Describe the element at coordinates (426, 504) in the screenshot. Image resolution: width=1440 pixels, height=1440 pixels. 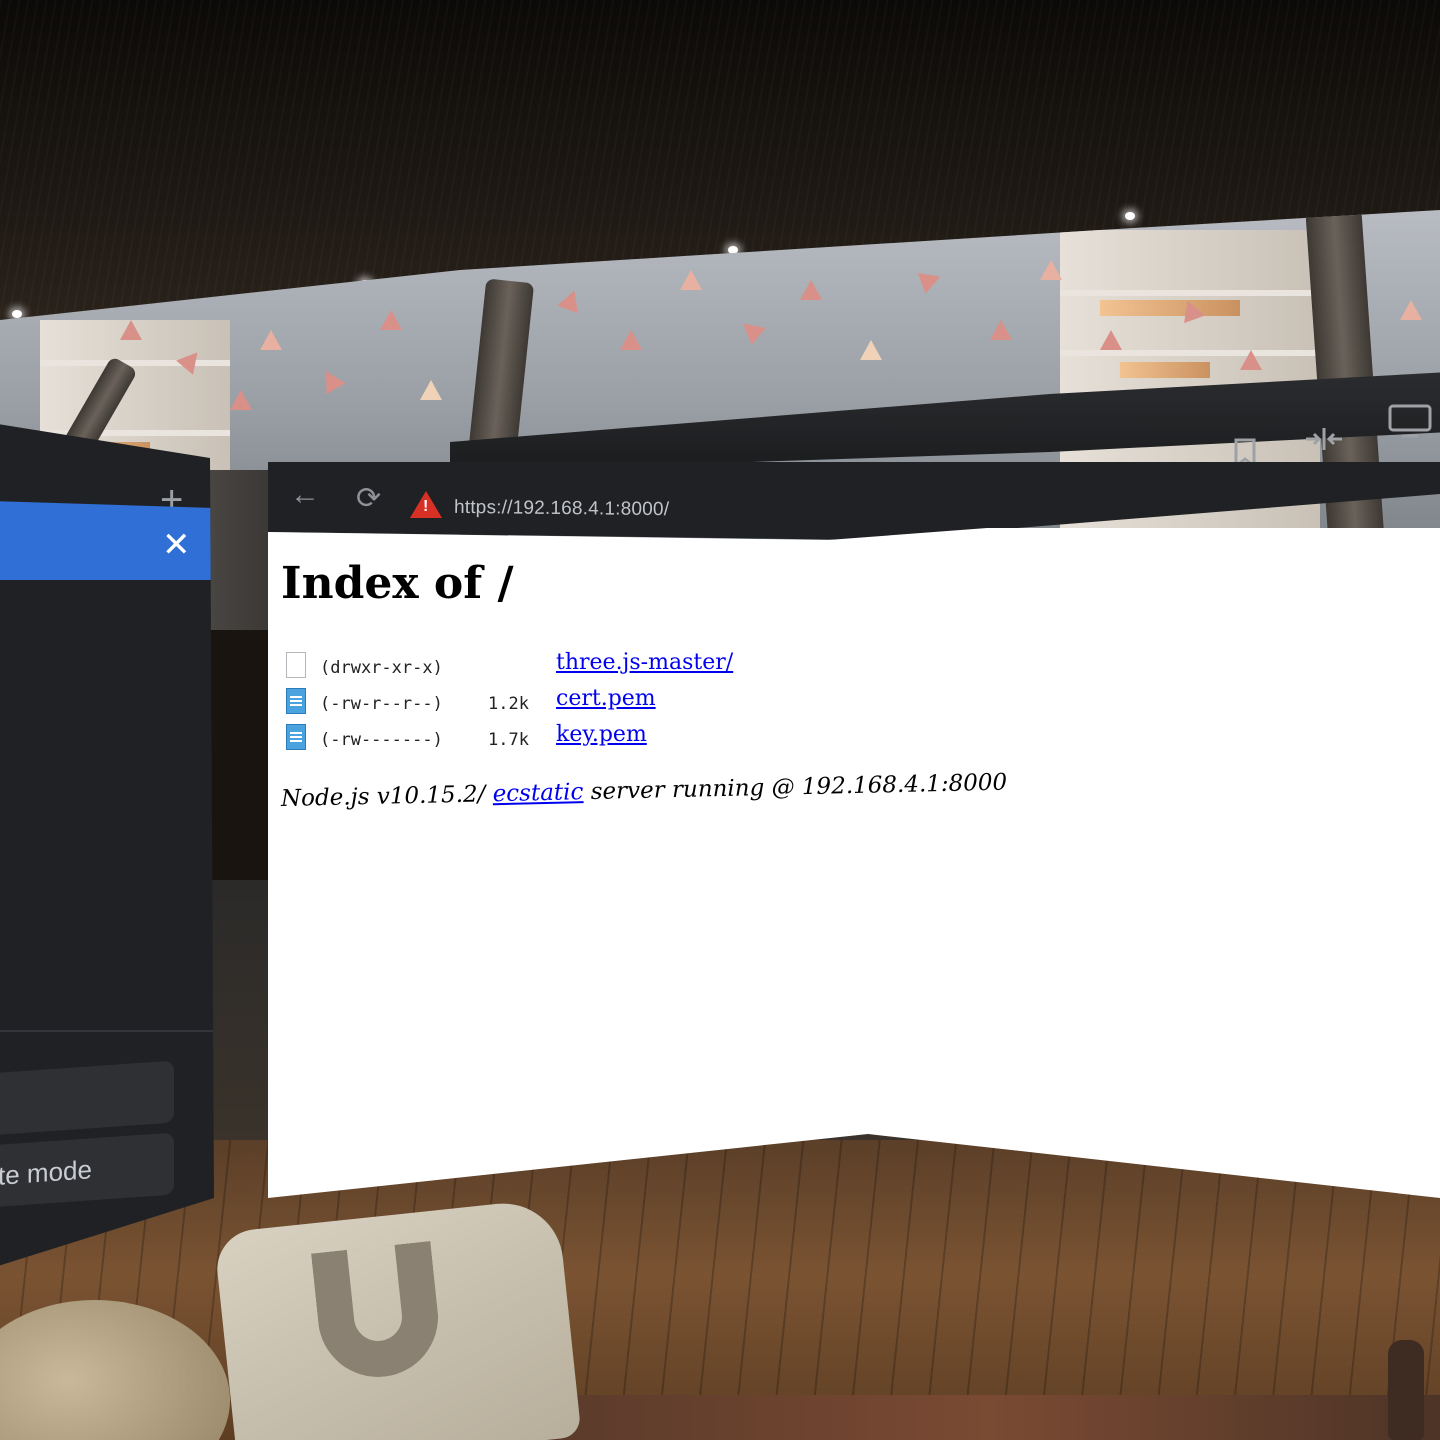
I see `warning-icon: !` at that location.